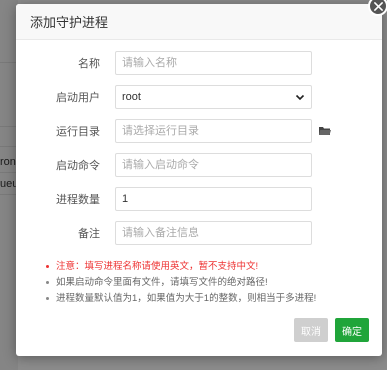 The image size is (387, 370). I want to click on close-button, so click(377, 8).